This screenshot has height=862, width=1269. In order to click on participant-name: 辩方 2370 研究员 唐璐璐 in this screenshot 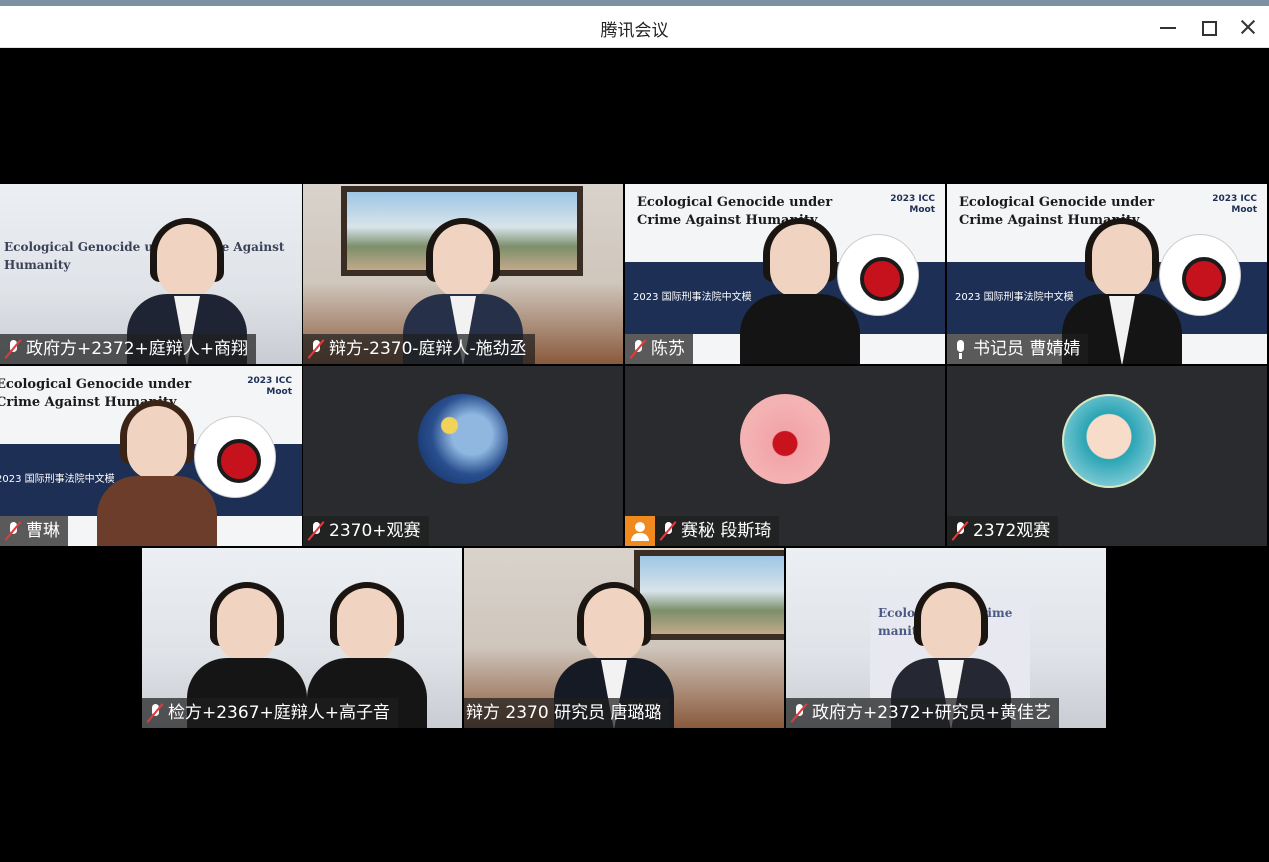, I will do `click(564, 713)`.